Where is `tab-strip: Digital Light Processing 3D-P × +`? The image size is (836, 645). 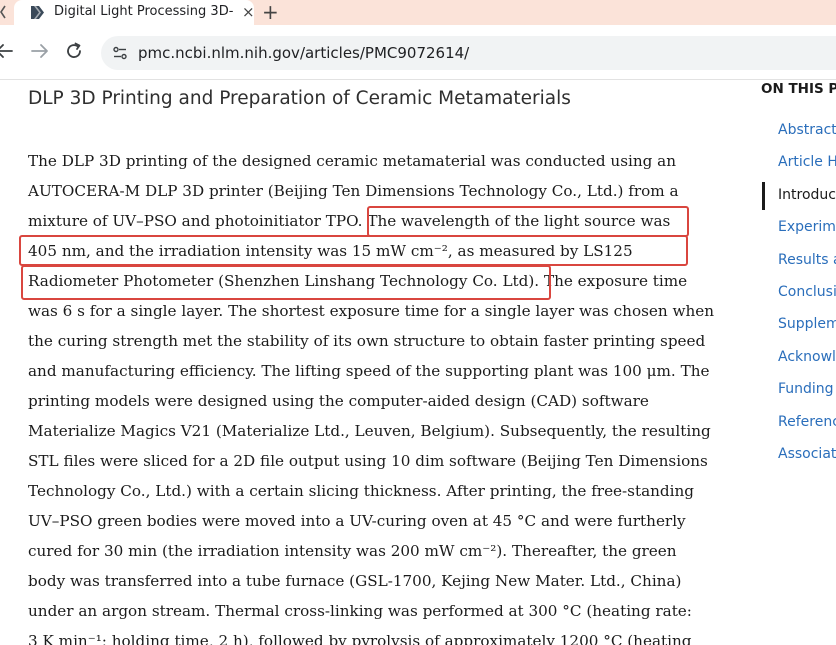
tab-strip: Digital Light Processing 3D-P × + is located at coordinates (418, 12).